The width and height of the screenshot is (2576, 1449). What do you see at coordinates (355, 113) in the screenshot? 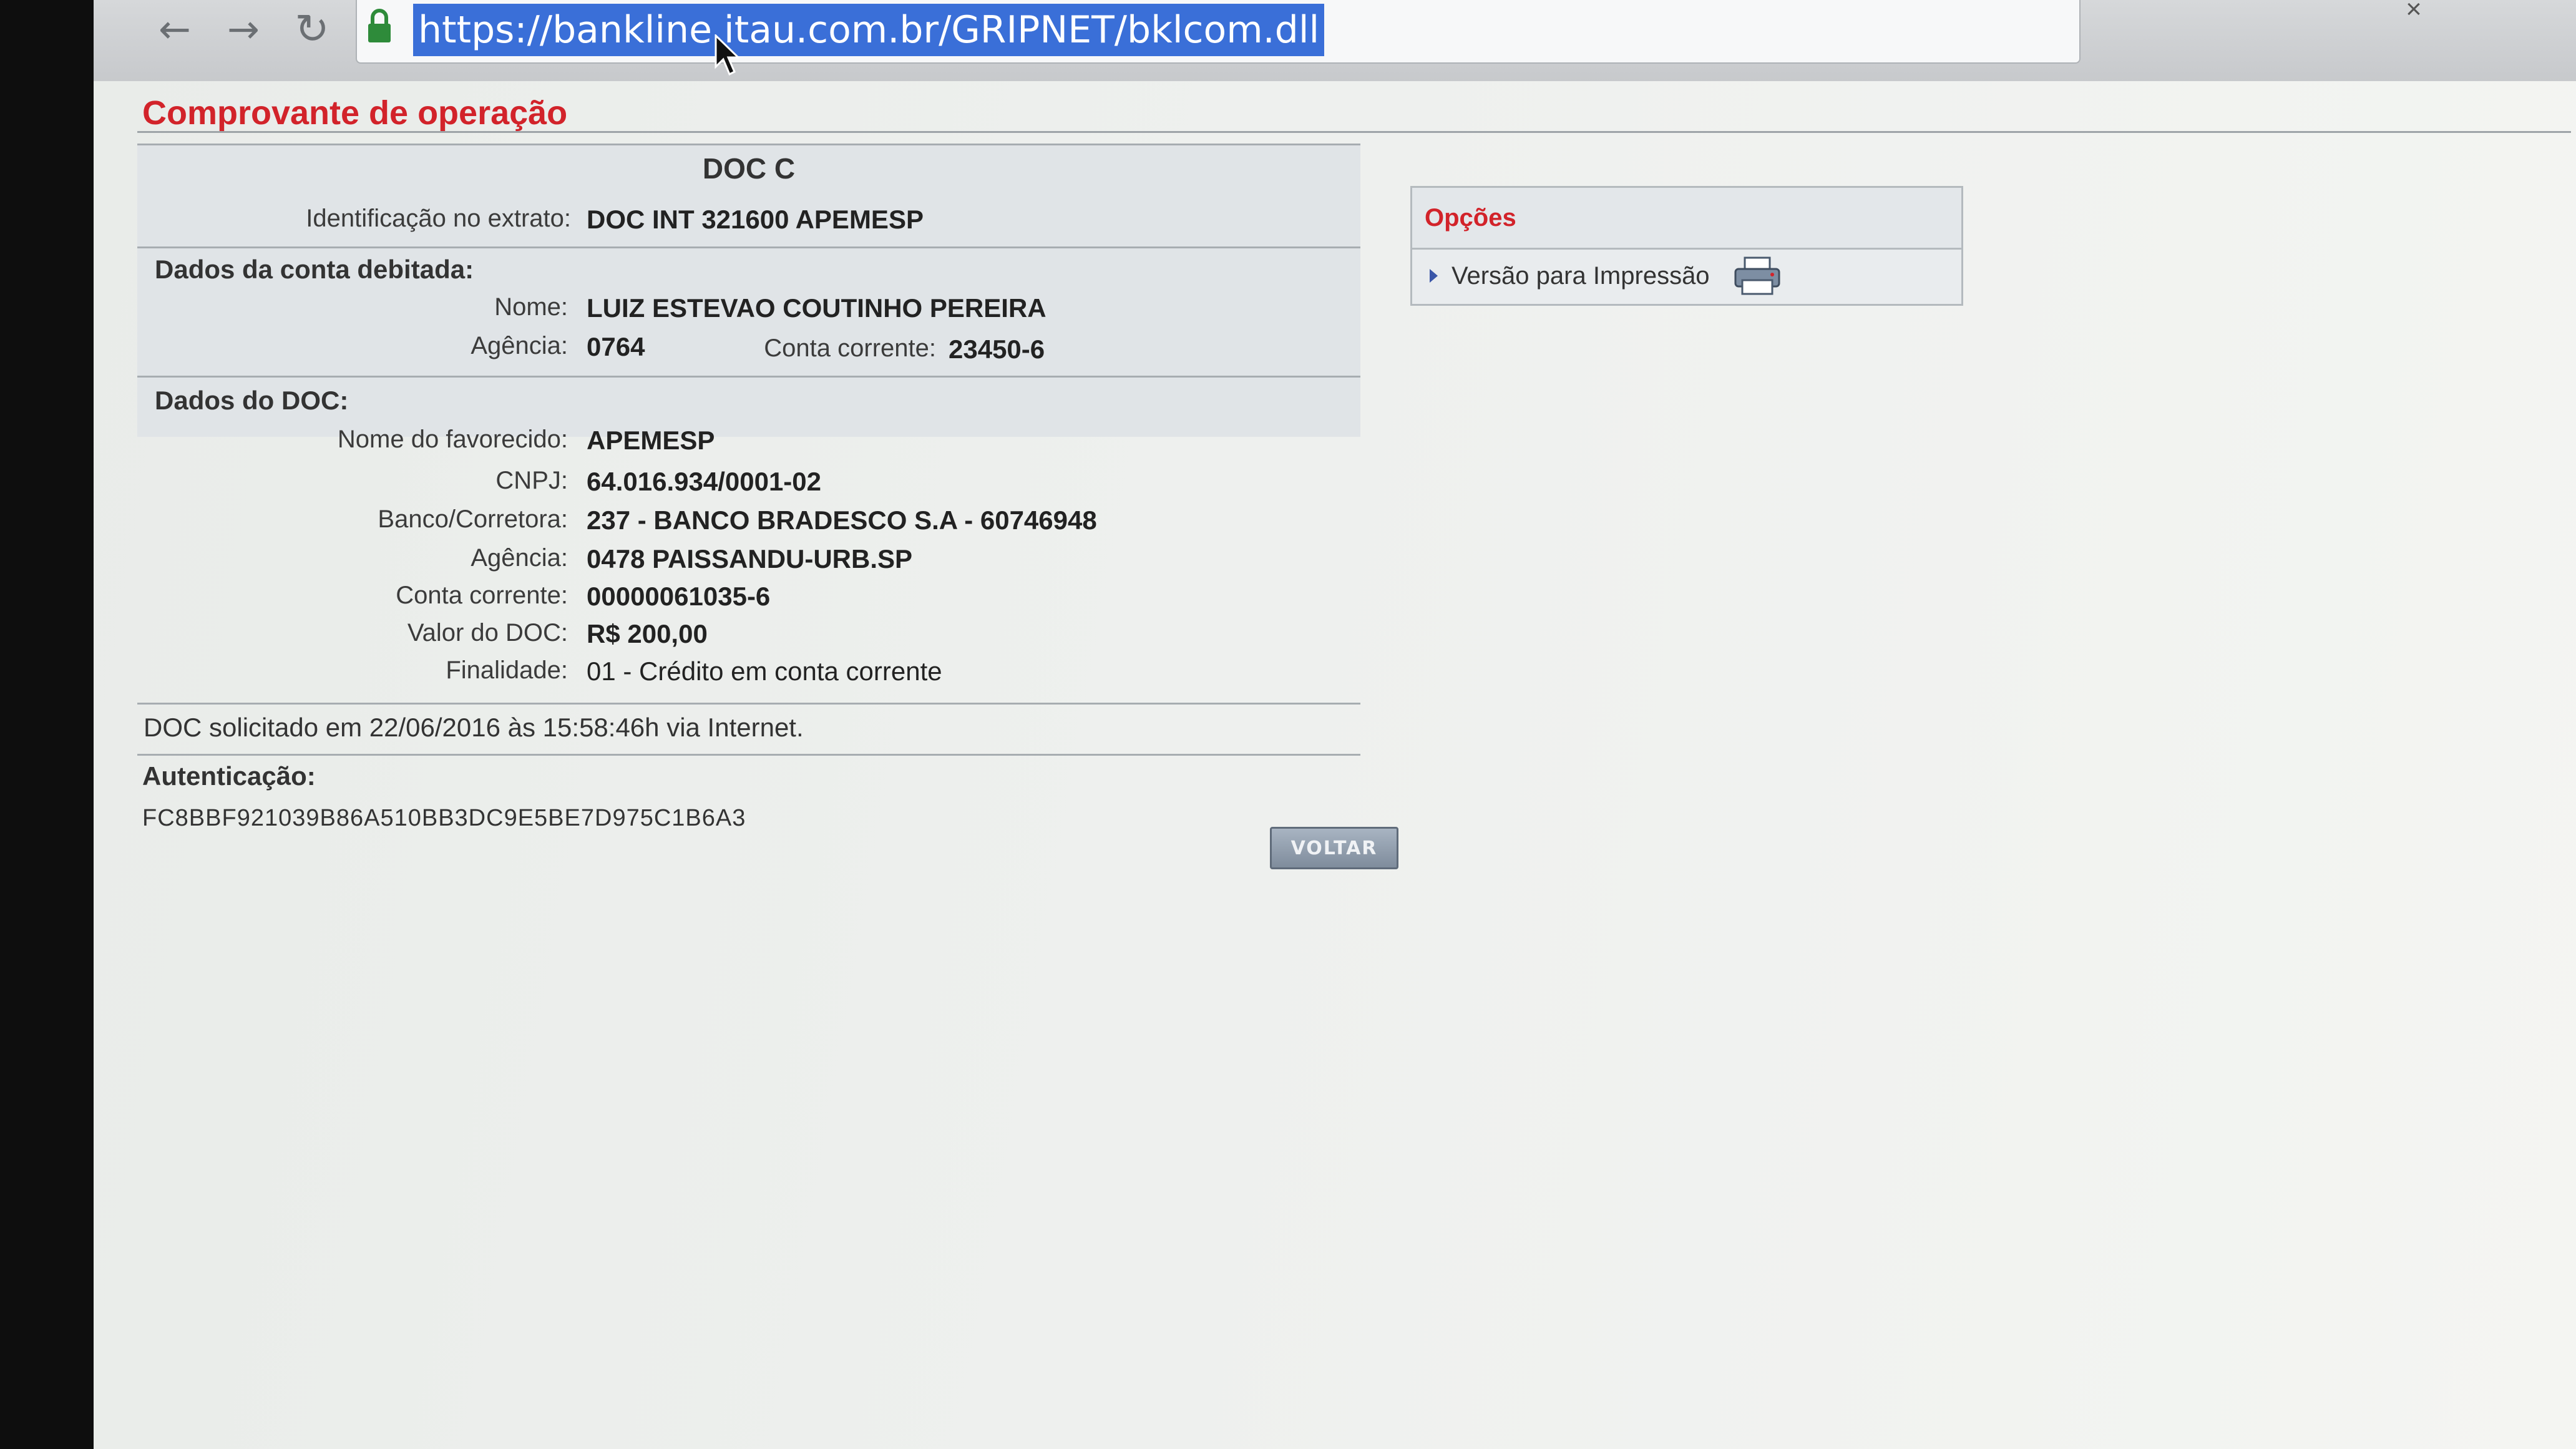
I see `page-title: Comprovante de operação` at bounding box center [355, 113].